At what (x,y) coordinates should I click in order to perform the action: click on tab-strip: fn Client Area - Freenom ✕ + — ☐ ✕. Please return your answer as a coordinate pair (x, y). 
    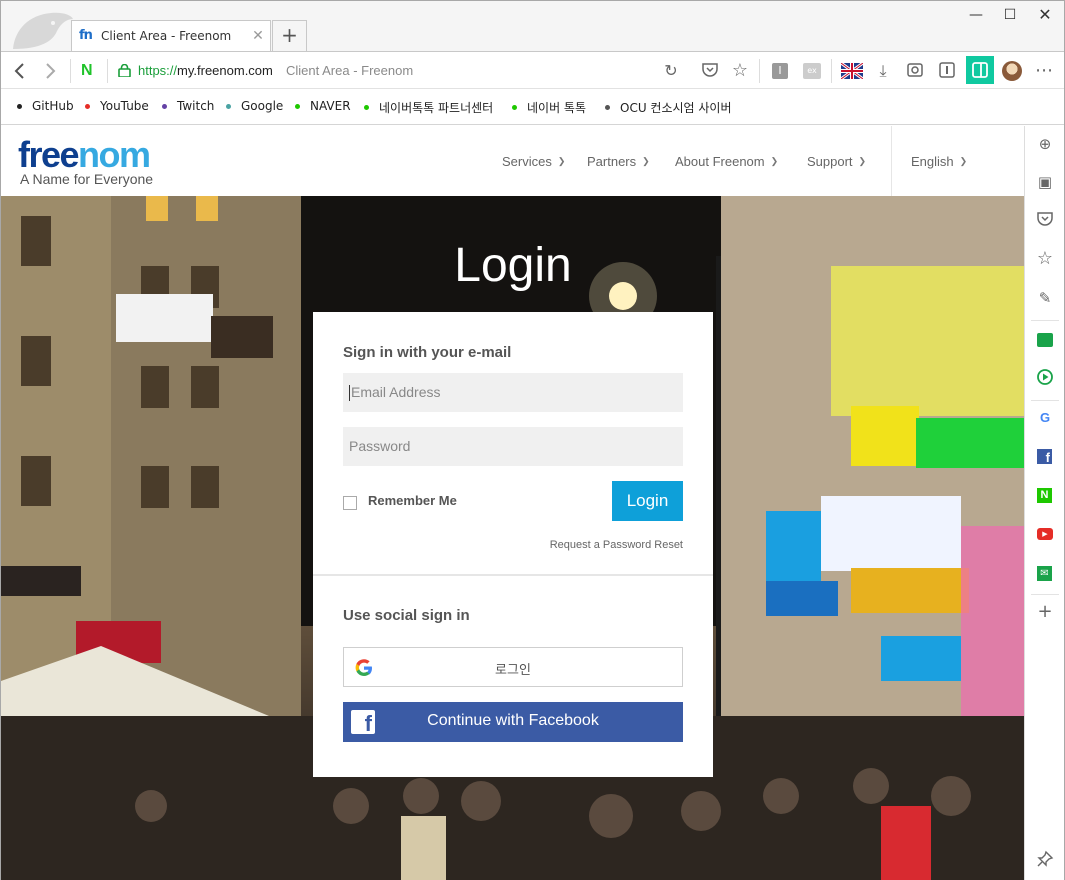
    Looking at the image, I should click on (532, 26).